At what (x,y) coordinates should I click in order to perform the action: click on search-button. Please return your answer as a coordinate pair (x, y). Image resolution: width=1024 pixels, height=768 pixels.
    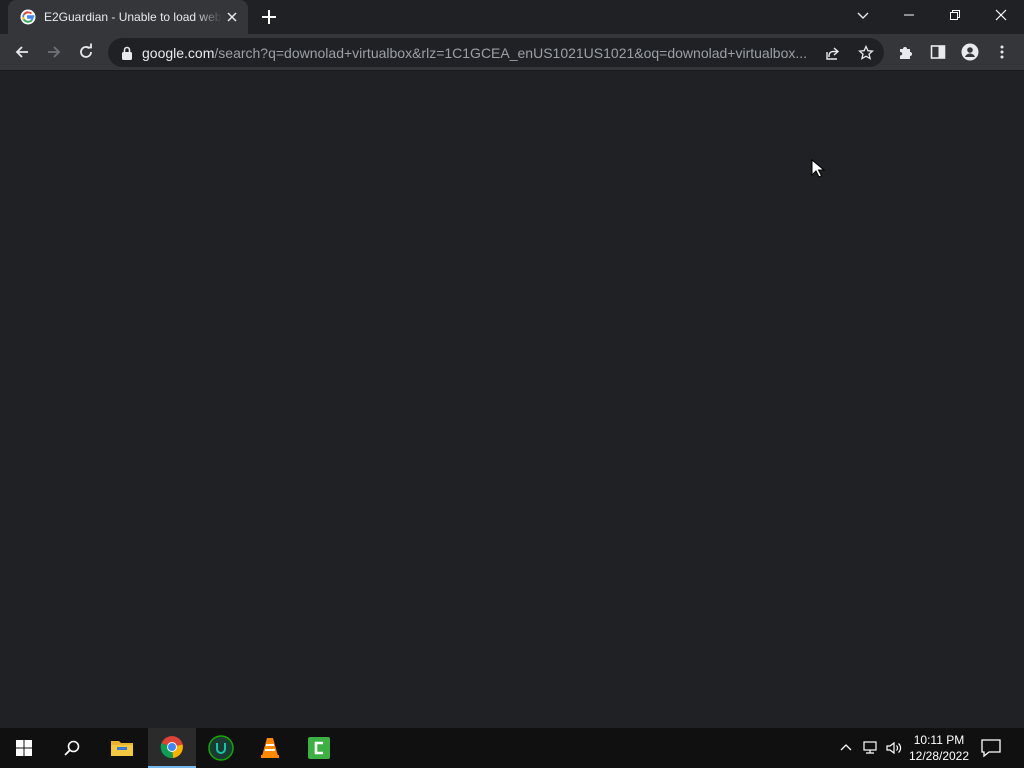
    Looking at the image, I should click on (72, 748).